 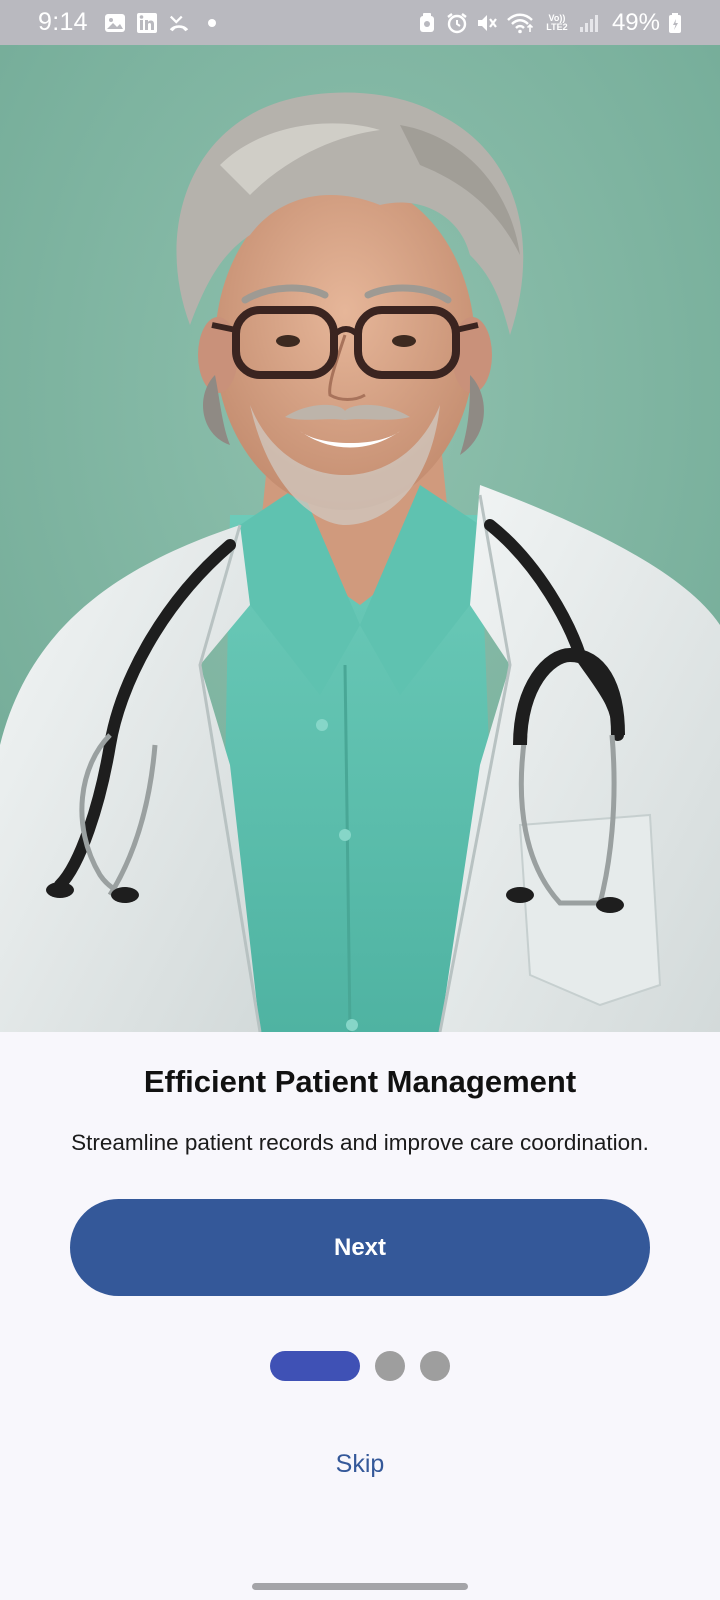 I want to click on status-bar: 9:14 Vo)) LTE2 49%, so click(x=360, y=22).